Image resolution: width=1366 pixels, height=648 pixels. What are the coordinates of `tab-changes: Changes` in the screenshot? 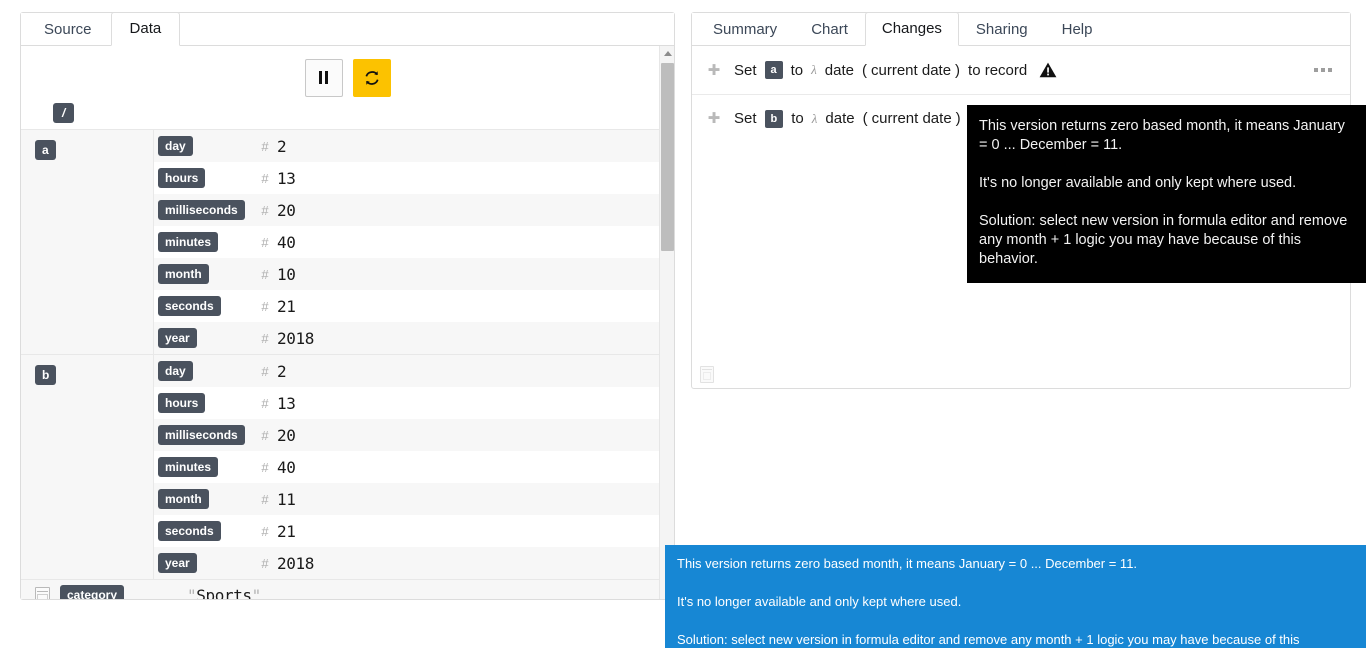 It's located at (911, 29).